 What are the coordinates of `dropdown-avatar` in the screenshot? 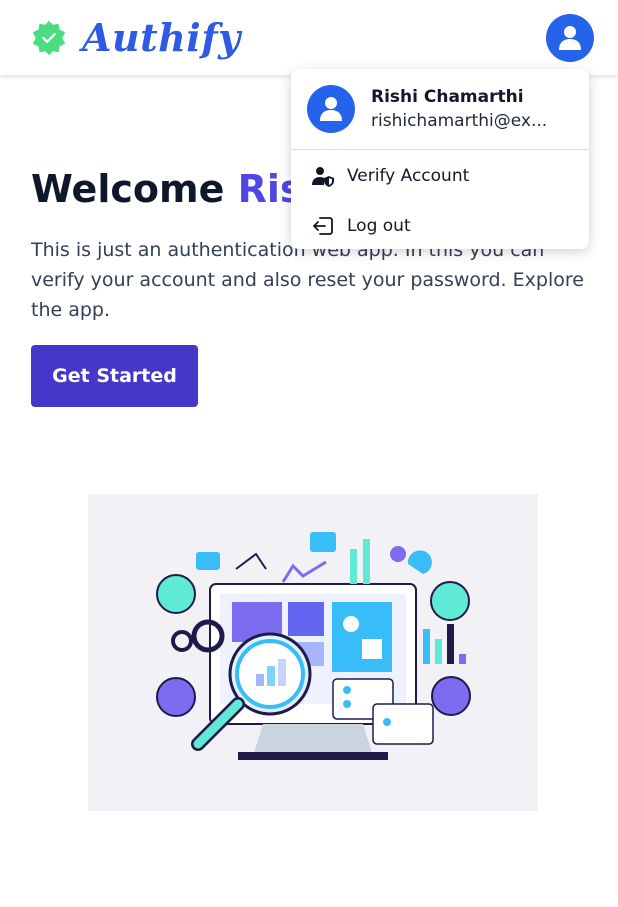 It's located at (331, 109).